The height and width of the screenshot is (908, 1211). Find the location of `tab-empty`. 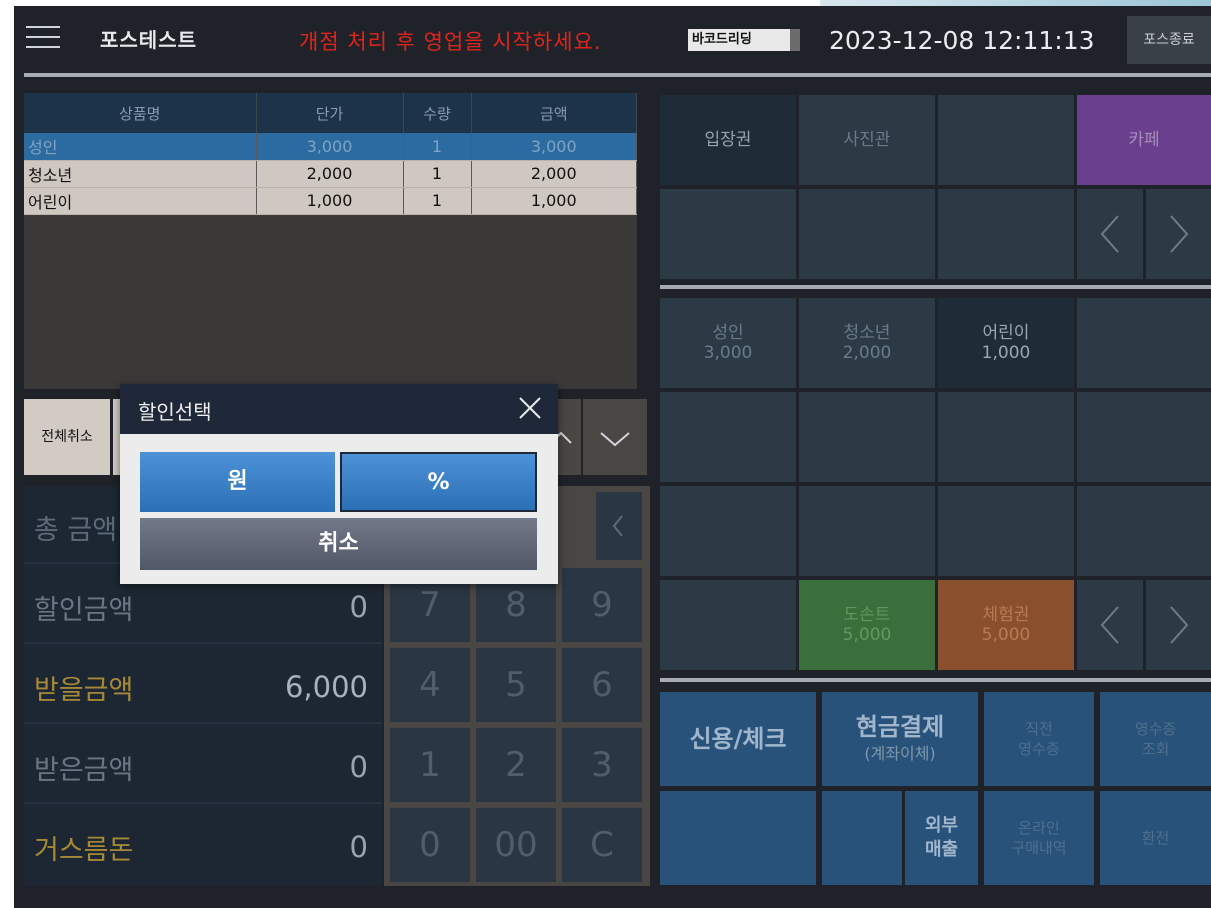

tab-empty is located at coordinates (1006, 140).